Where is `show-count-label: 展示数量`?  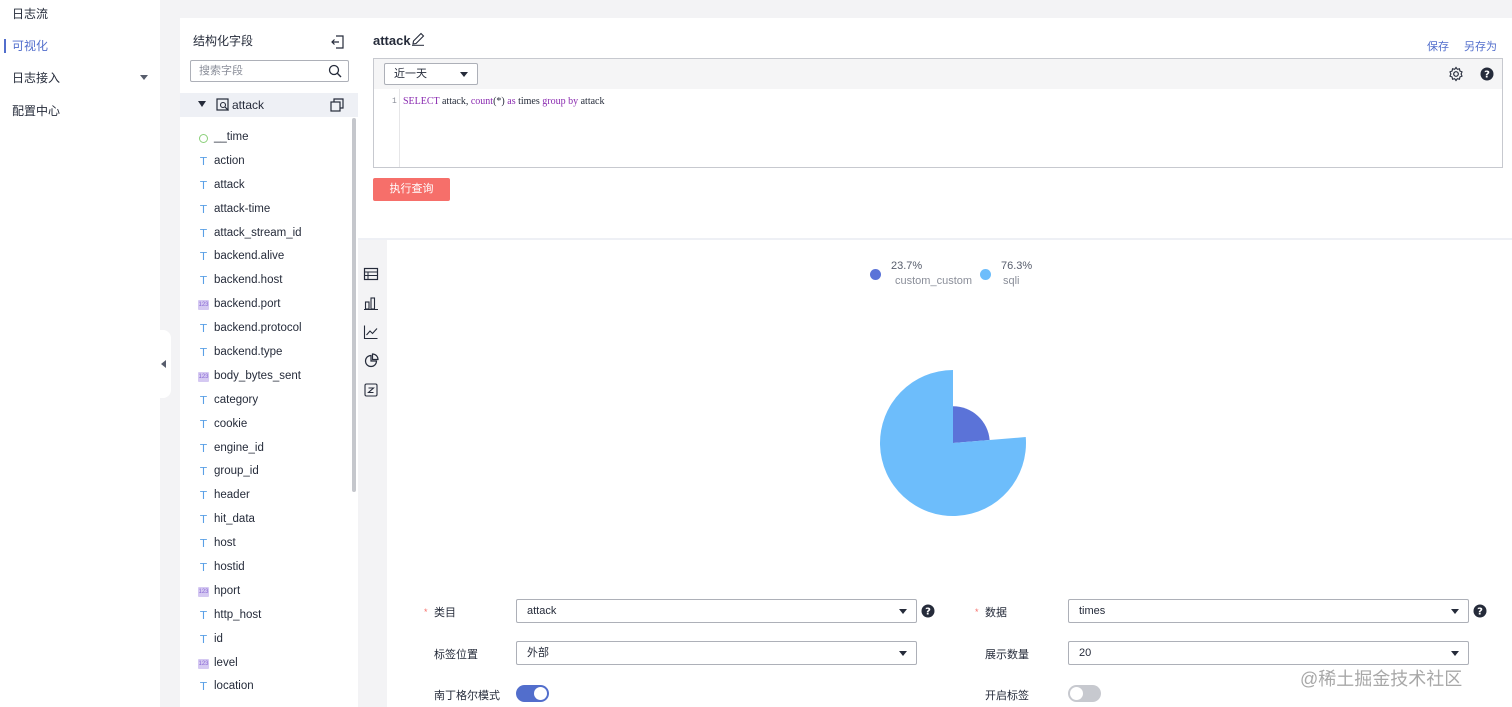
show-count-label: 展示数量 is located at coordinates (1007, 655).